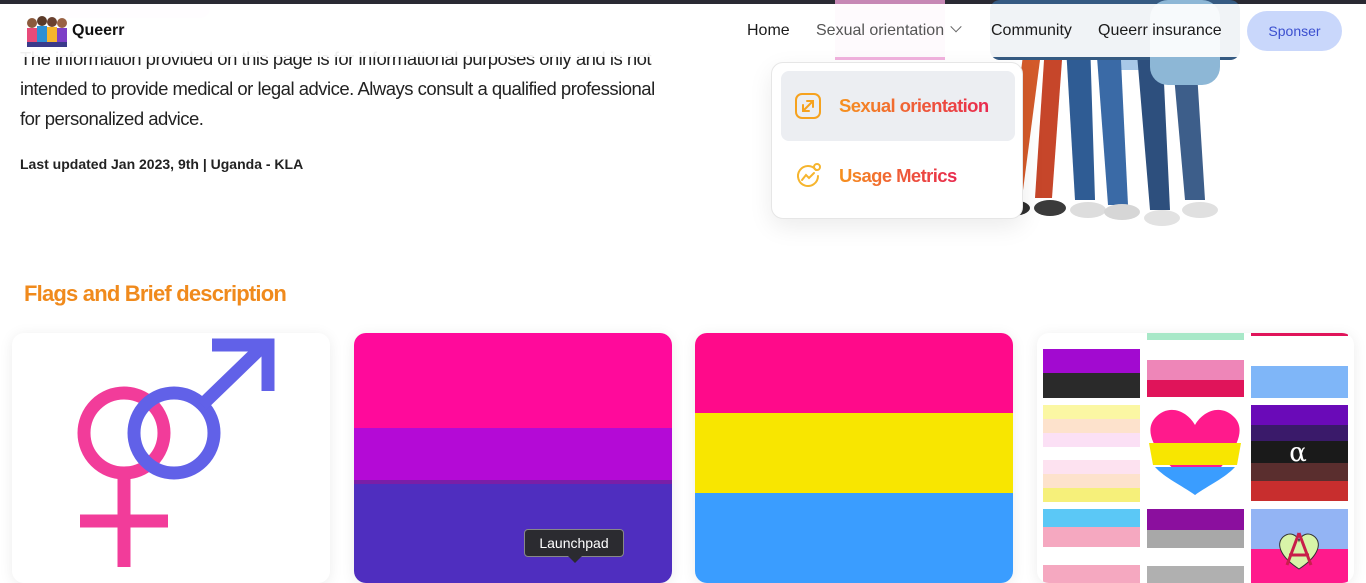  What do you see at coordinates (914, 105) in the screenshot?
I see `dropdown-item-label: Sexual orientation` at bounding box center [914, 105].